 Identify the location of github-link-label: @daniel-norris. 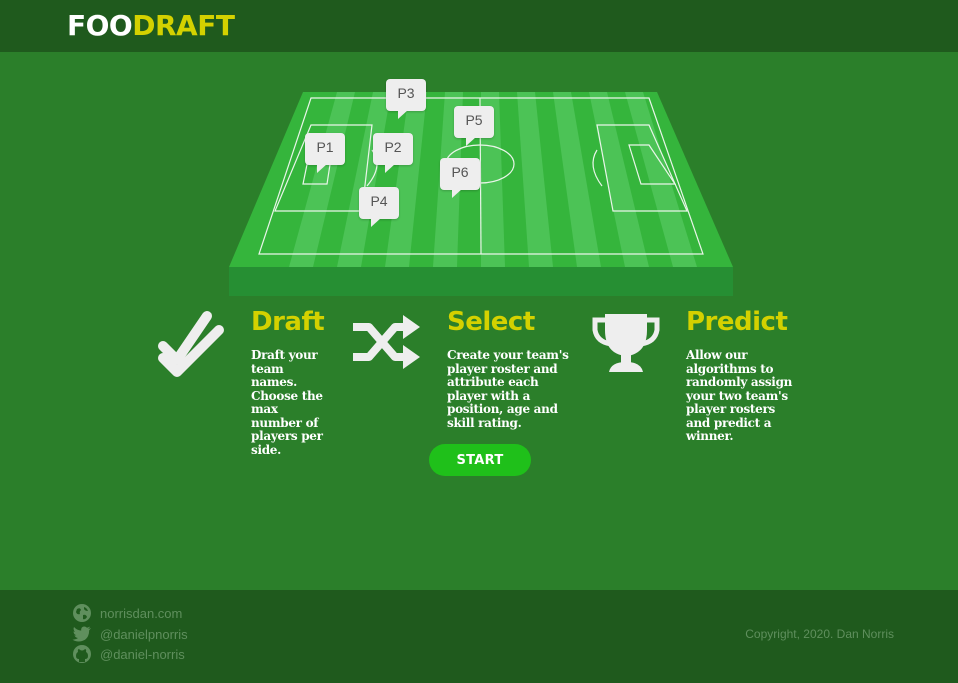
(142, 654).